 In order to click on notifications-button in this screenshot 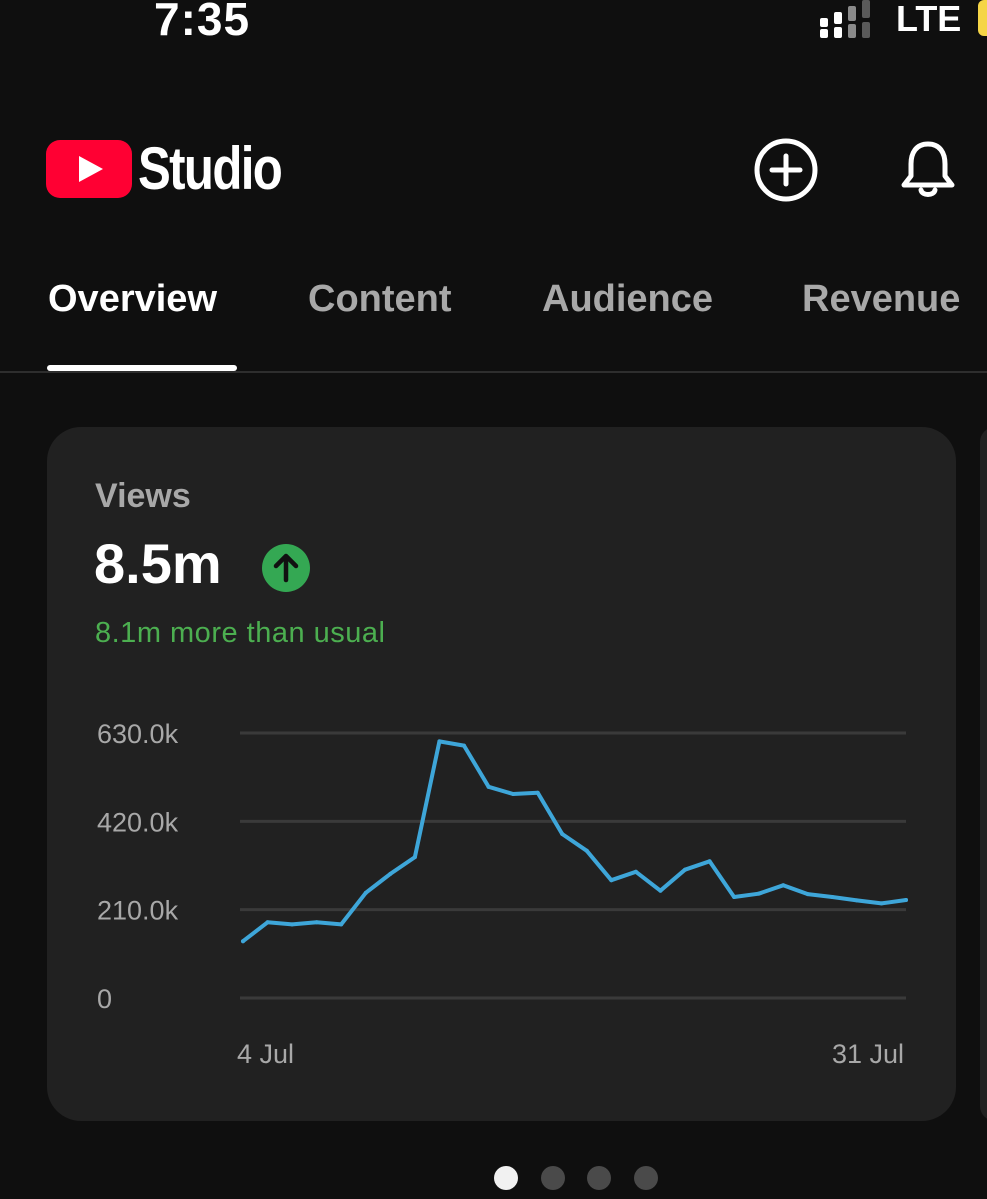, I will do `click(928, 170)`.